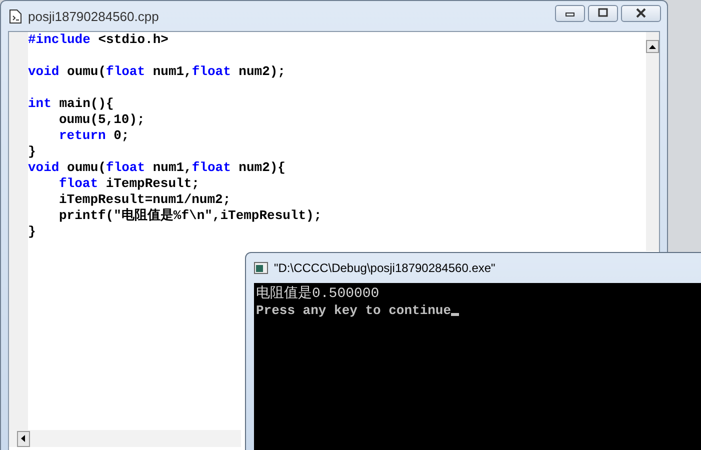  What do you see at coordinates (455, 314) in the screenshot?
I see `cursor-icon` at bounding box center [455, 314].